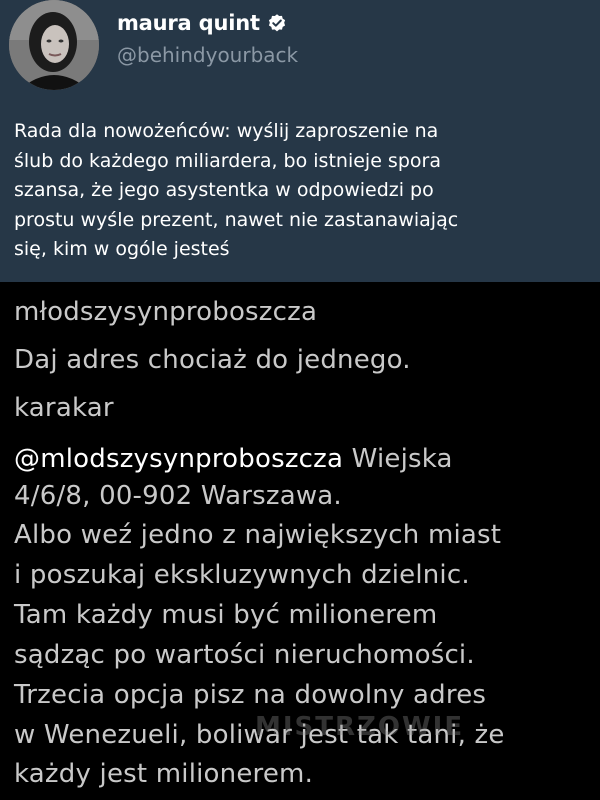  Describe the element at coordinates (178, 496) in the screenshot. I see `comment-text: 4/6/8, 00-902 Warszawa.` at that location.